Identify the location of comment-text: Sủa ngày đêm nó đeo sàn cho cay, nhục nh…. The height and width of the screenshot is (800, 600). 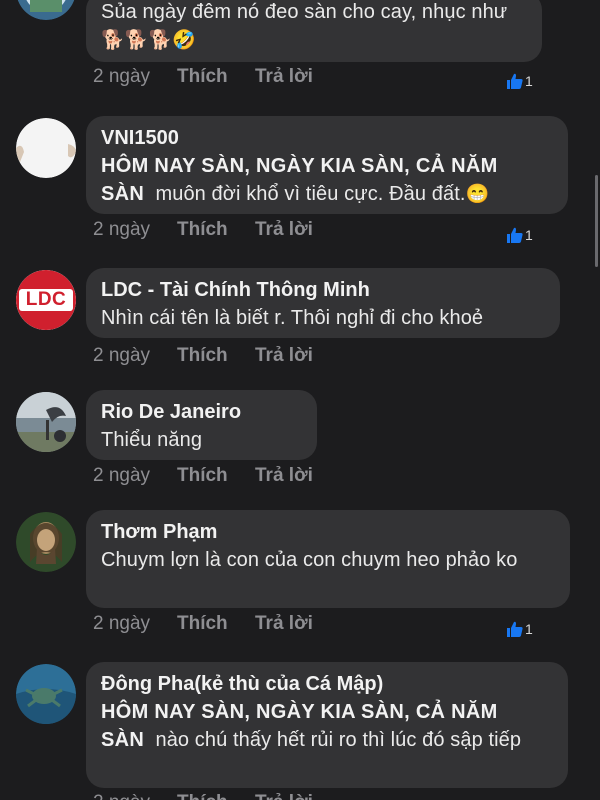
(313, 27).